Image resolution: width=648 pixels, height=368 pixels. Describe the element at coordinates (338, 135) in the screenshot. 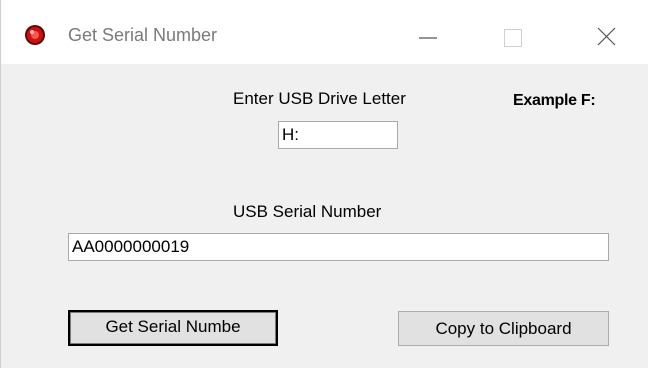

I see `drive-letter-input: H:` at that location.